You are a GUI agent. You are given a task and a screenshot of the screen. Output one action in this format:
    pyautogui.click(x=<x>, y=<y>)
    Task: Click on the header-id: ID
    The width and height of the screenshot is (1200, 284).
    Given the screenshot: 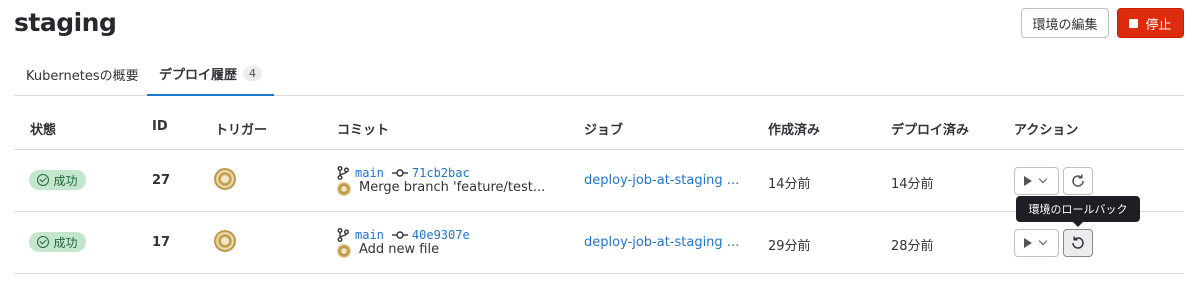 What is the action you would take?
    pyautogui.click(x=160, y=126)
    